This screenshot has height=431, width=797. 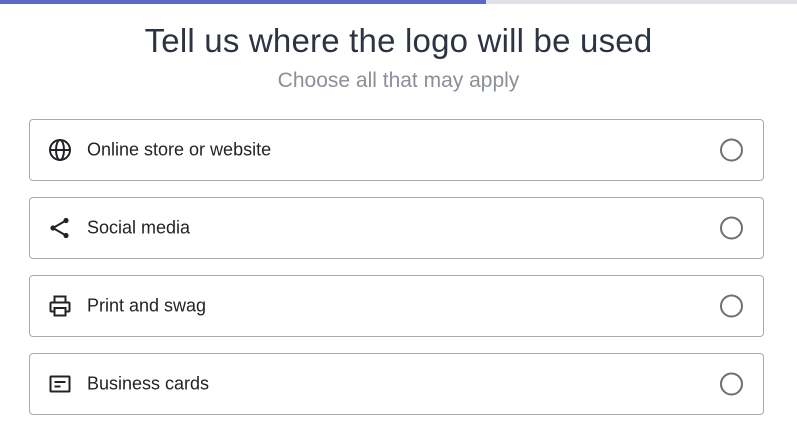 I want to click on page-subtitle: Choose all that may apply, so click(x=398, y=80).